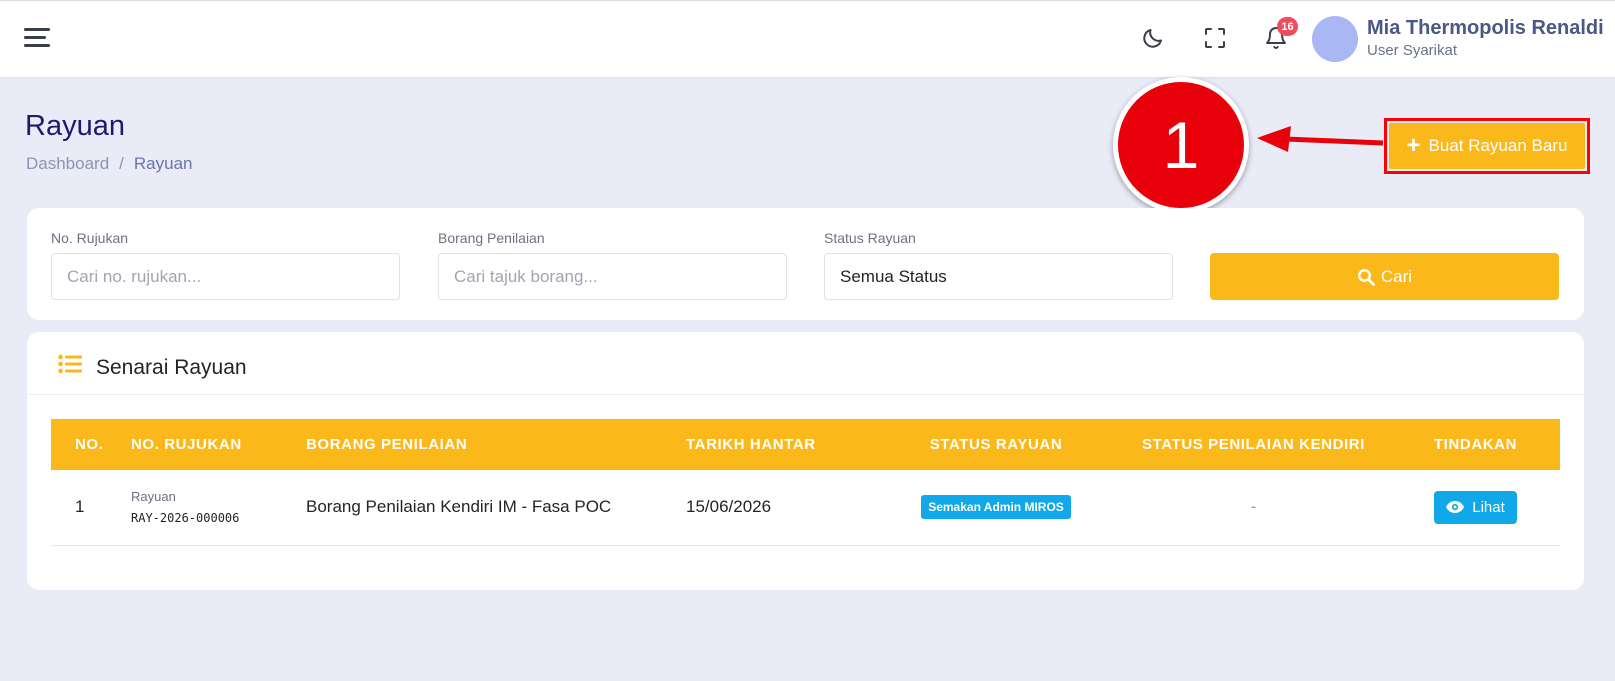  Describe the element at coordinates (459, 507) in the screenshot. I see `row-form: Borang Penilaian Kendiri IM - Fasa POC` at that location.